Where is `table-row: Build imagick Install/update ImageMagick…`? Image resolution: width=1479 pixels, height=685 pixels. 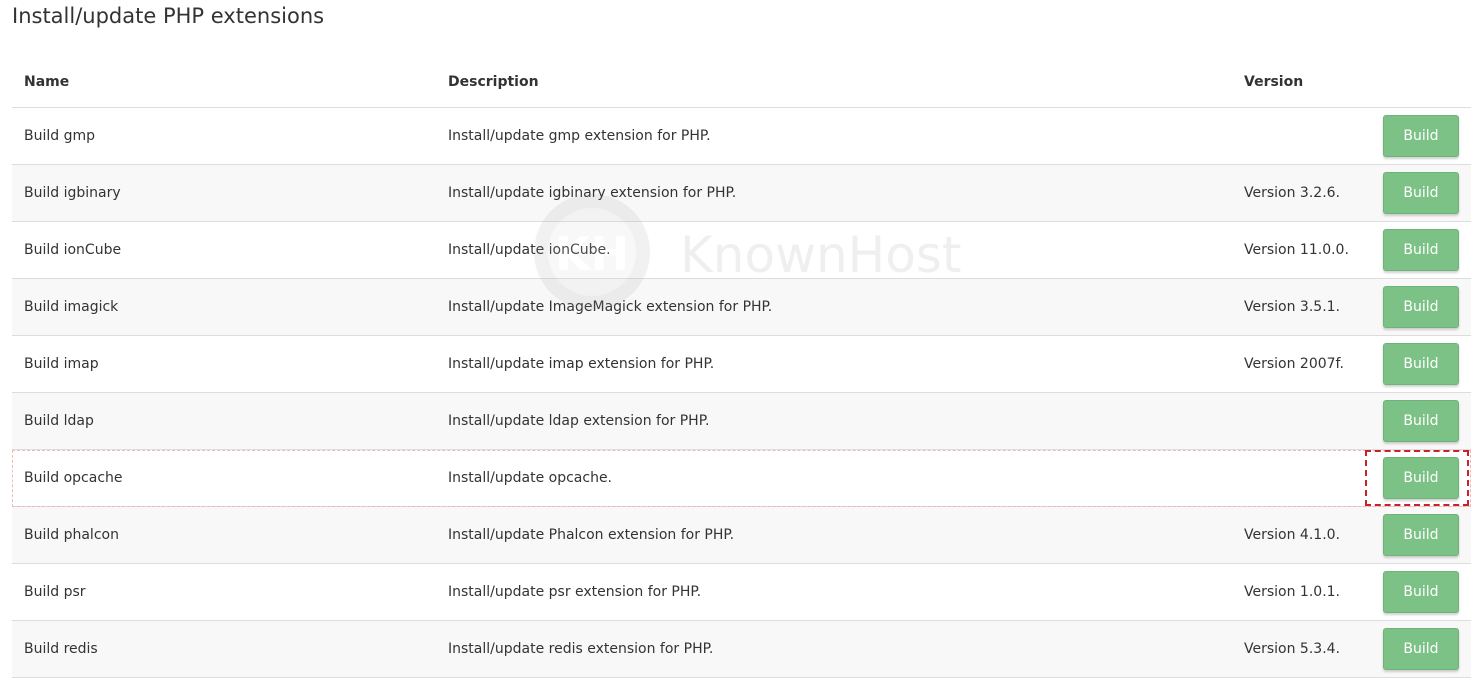 table-row: Build imagick Install/update ImageMagick… is located at coordinates (741, 307).